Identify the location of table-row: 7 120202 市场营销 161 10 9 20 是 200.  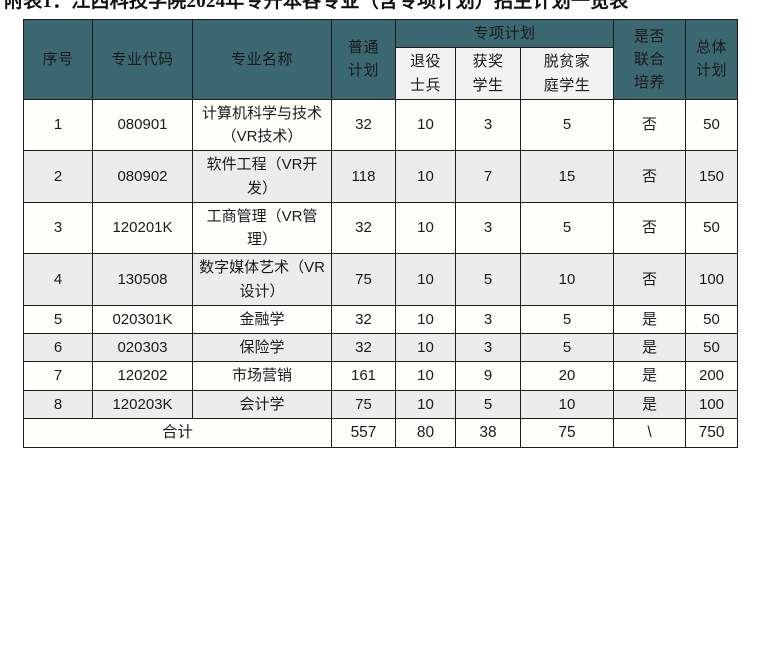
(381, 376).